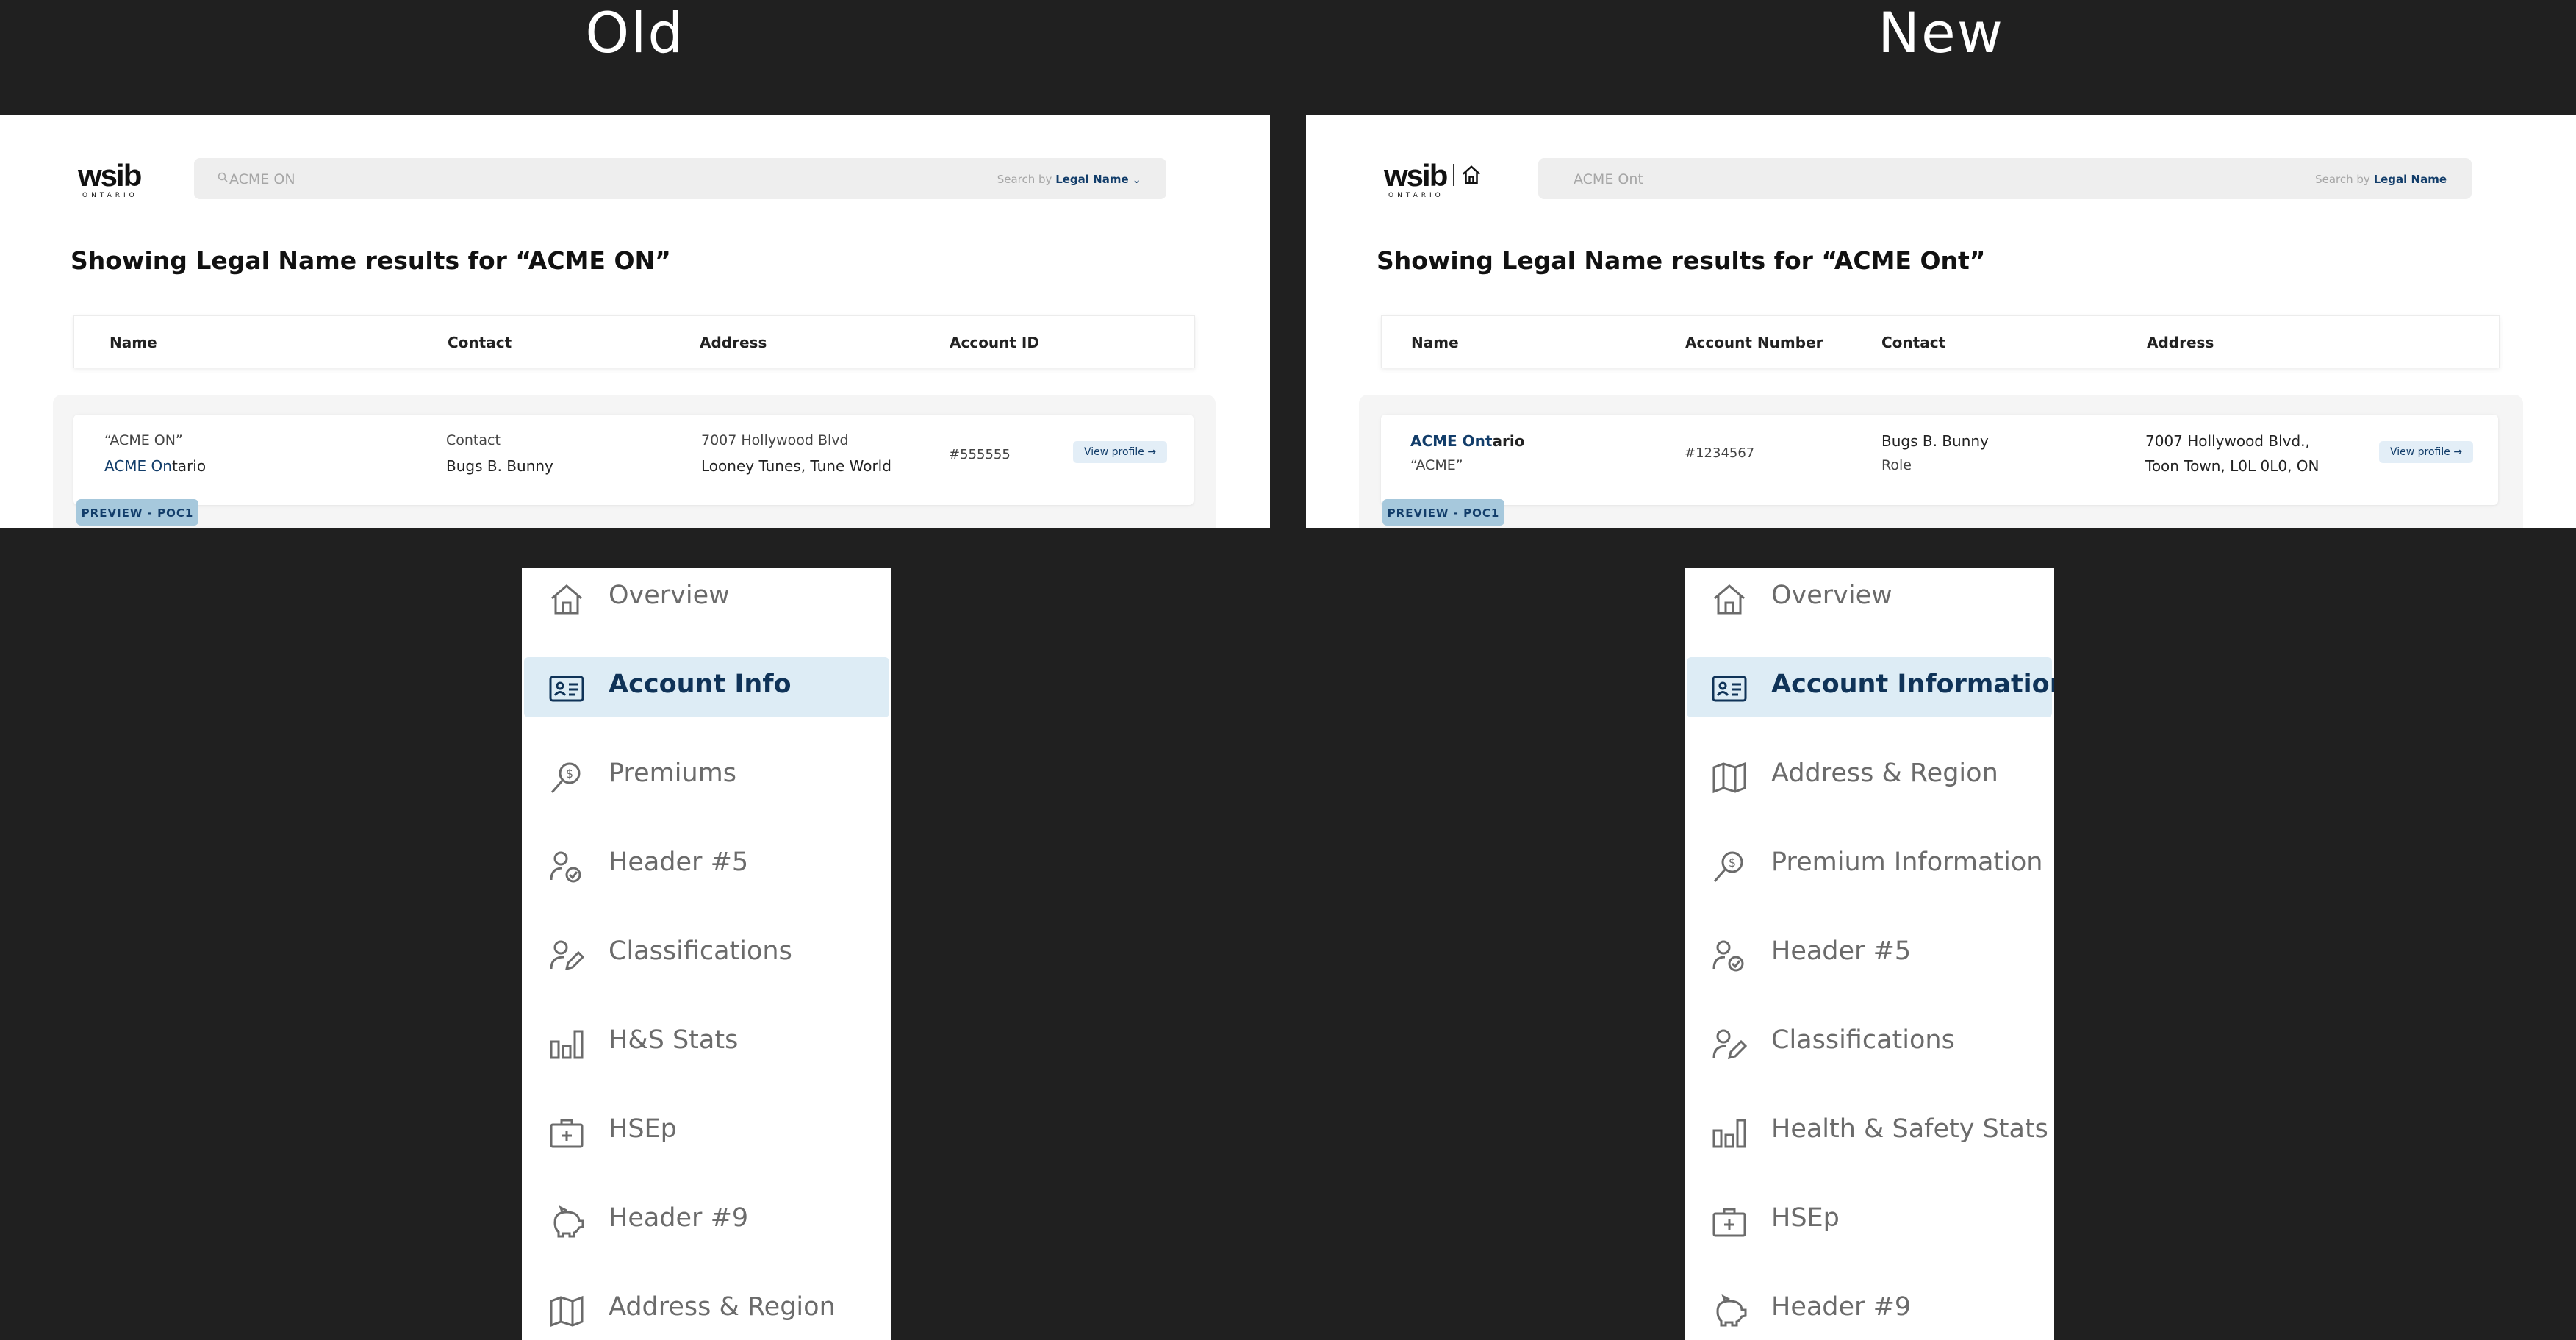 Image resolution: width=2576 pixels, height=1340 pixels. Describe the element at coordinates (2232, 466) in the screenshot. I see `address-line2: Toon Town, L0L 0L0, ON` at that location.